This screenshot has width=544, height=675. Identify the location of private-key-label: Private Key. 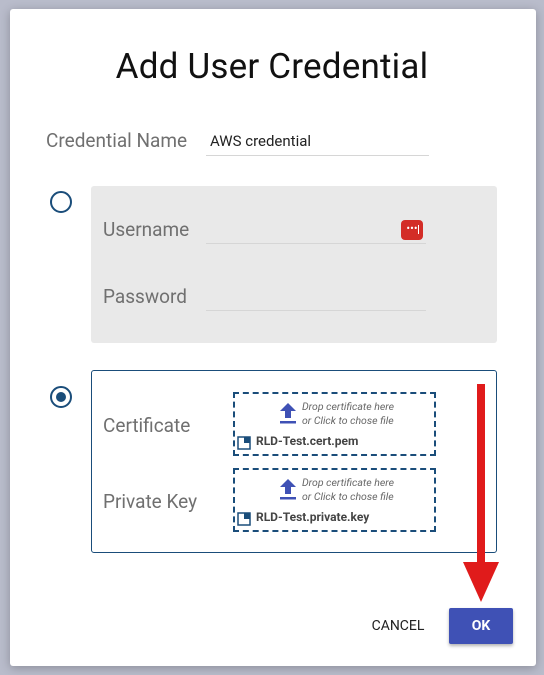
(150, 501).